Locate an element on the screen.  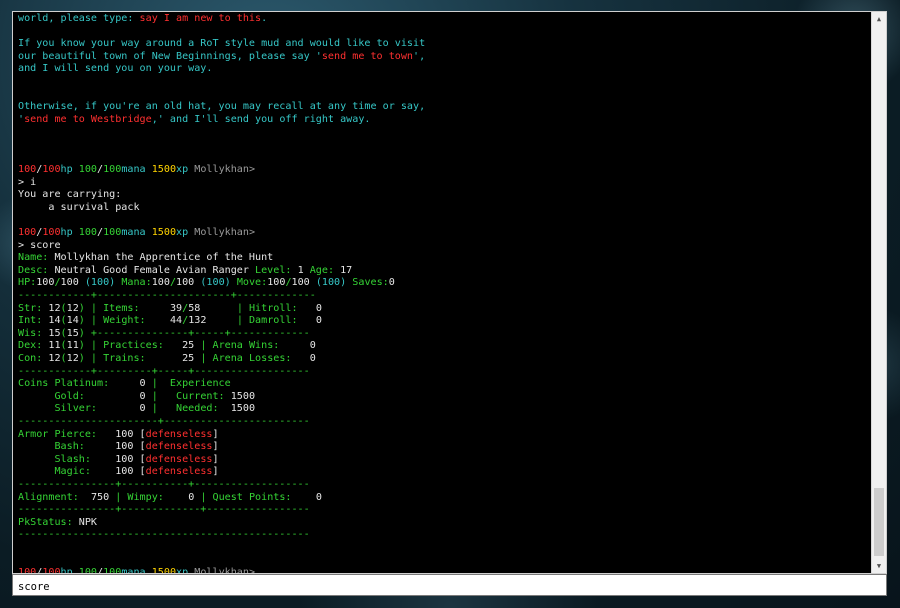
terminal-line: Coins Platinum: 0 | Experience is located at coordinates (443, 384).